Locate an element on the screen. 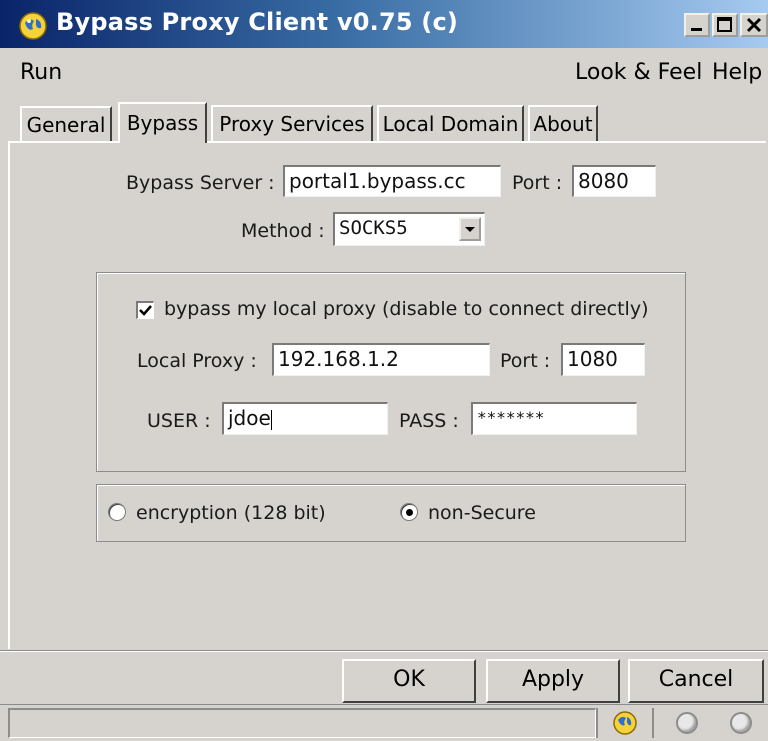 The image size is (768, 741). bottom-separator is located at coordinates (384, 651).